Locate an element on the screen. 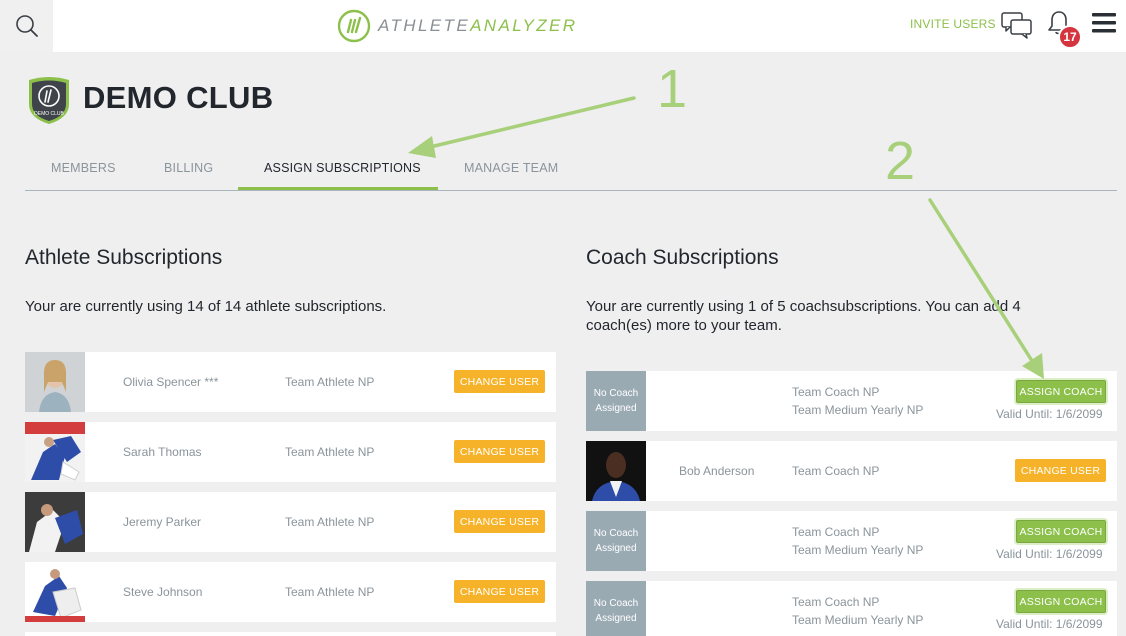 The image size is (1126, 636). athlete-subscriptions-heading: Athlete Subscriptions is located at coordinates (124, 257).